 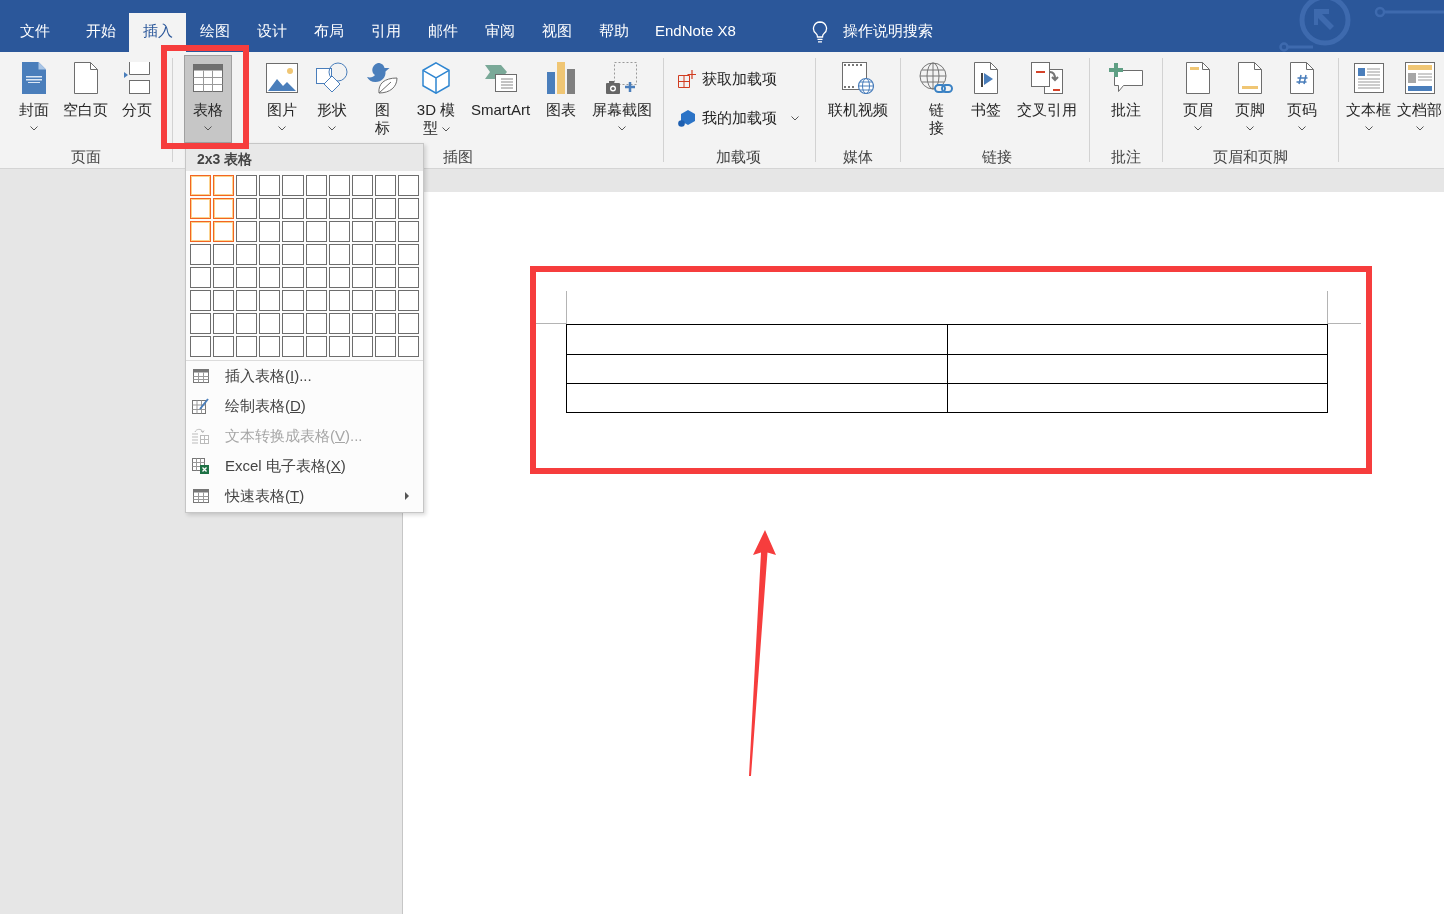 What do you see at coordinates (328, 32) in the screenshot?
I see `ribbon-tab: 布局` at bounding box center [328, 32].